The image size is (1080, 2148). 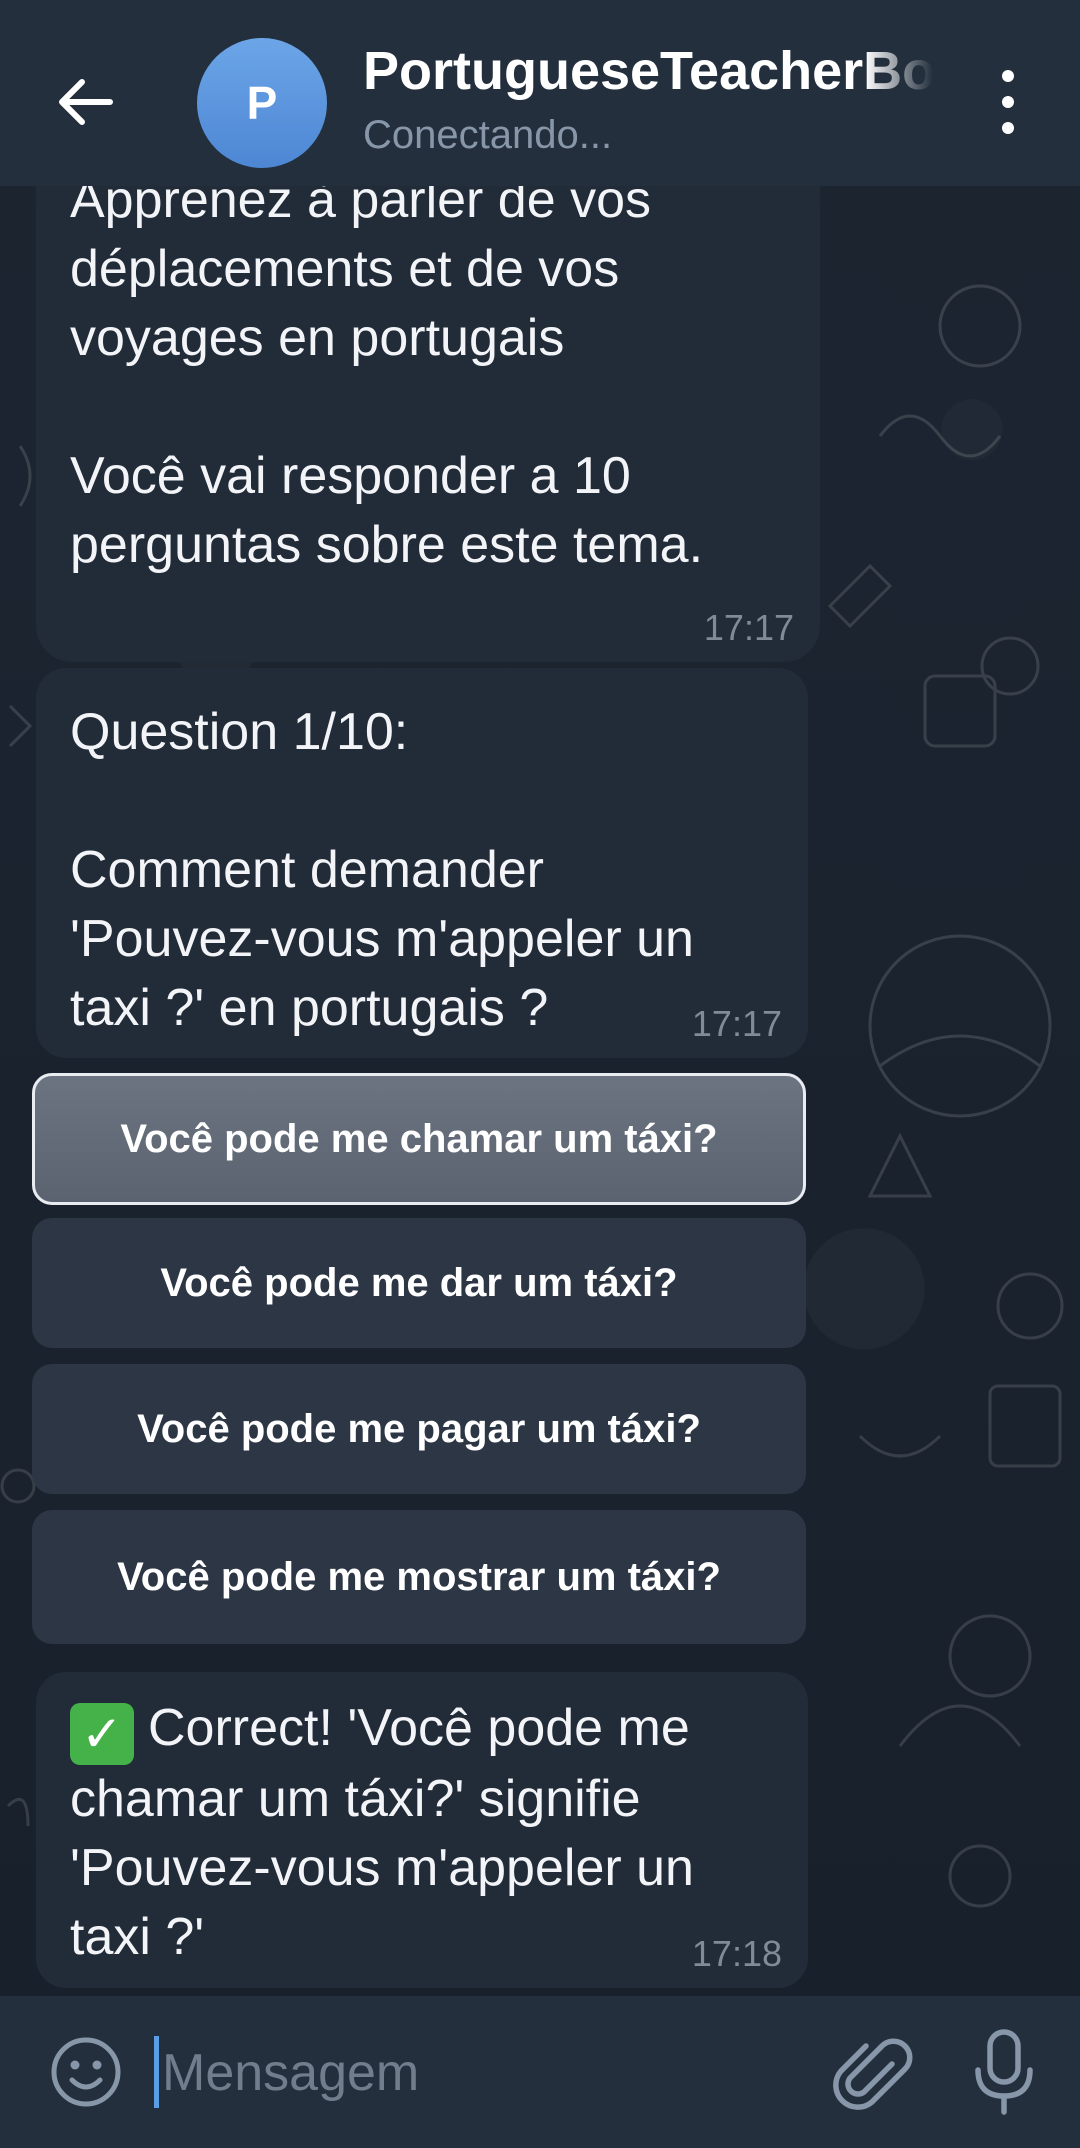 I want to click on paperclip-icon, so click(x=873, y=2074).